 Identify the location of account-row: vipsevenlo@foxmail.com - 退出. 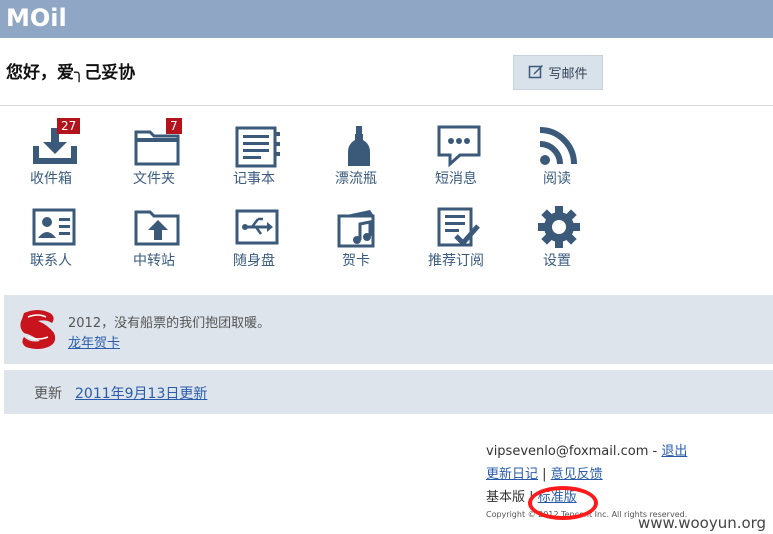
(586, 449).